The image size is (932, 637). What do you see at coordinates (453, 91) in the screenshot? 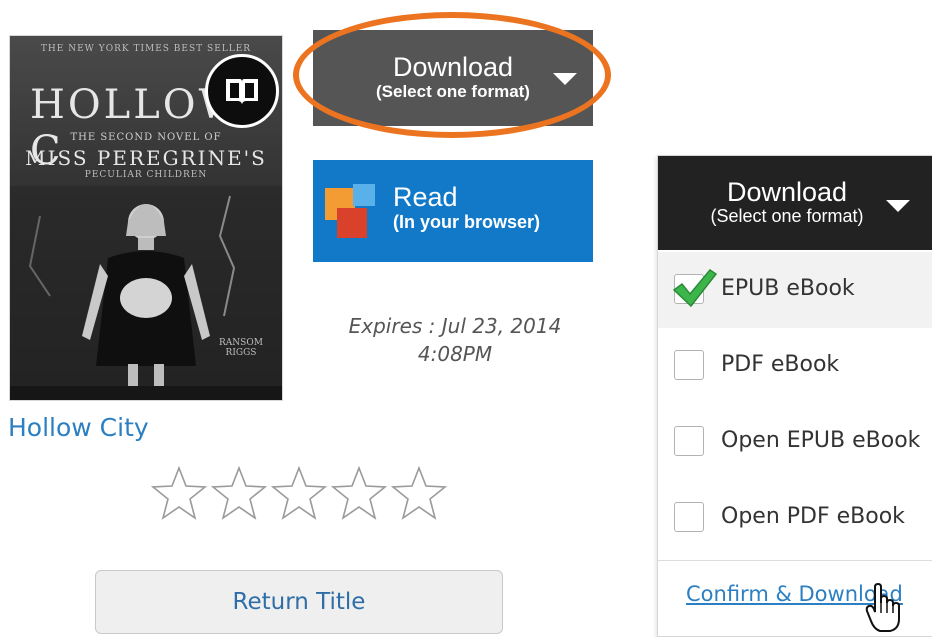
I see `download-sublabel: (Select one format)` at bounding box center [453, 91].